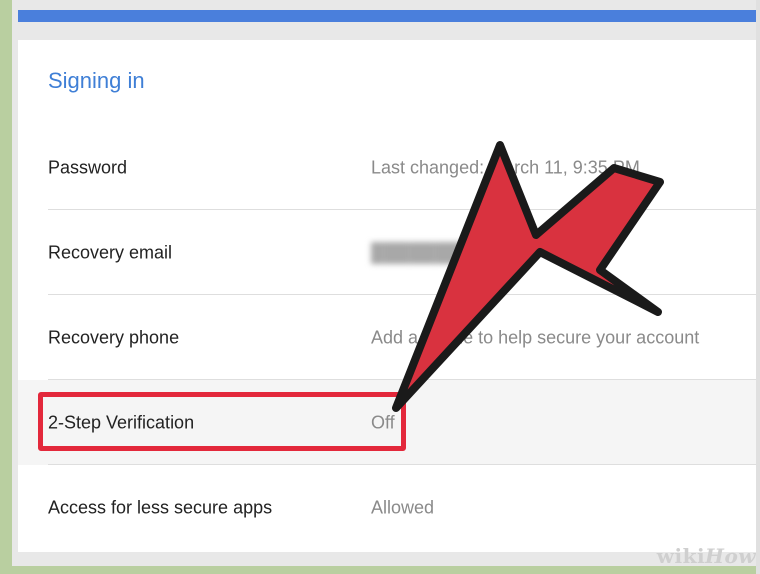 The height and width of the screenshot is (574, 760). What do you see at coordinates (403, 507) in the screenshot?
I see `row-value-less-secure-apps: Allowed` at bounding box center [403, 507].